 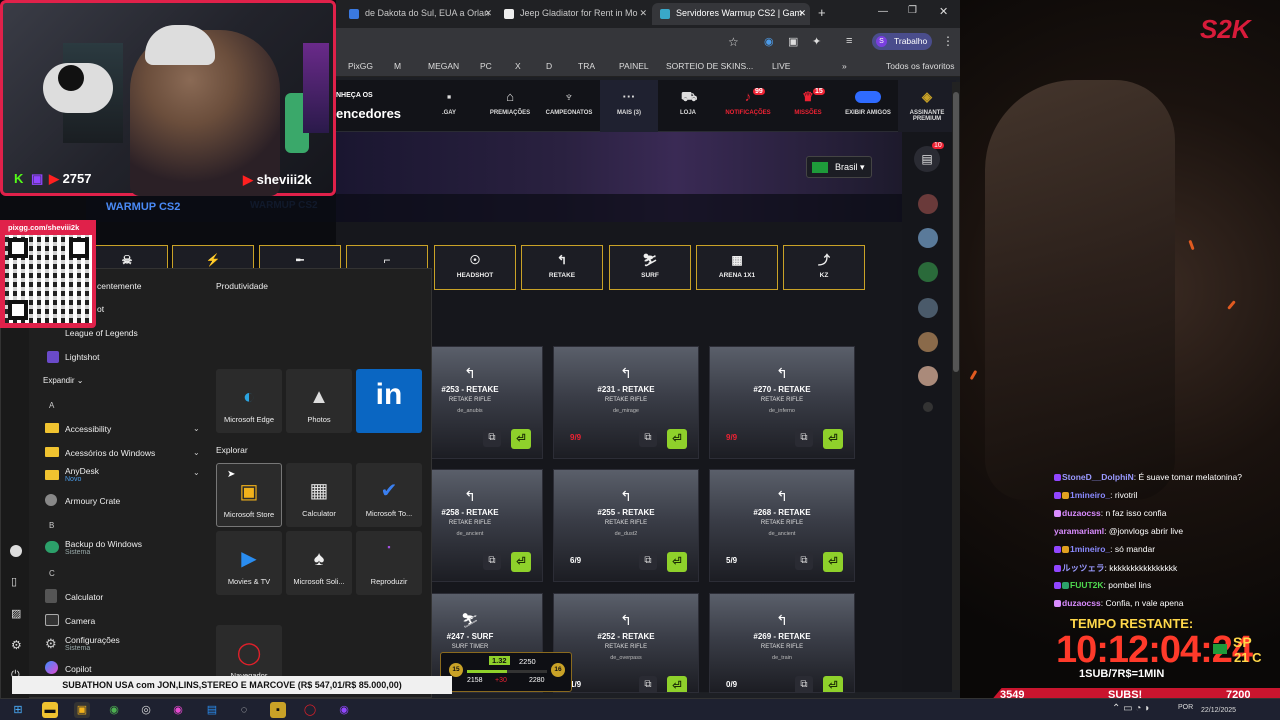 What do you see at coordinates (114, 710) in the screenshot?
I see `chrome-icon: ◉` at bounding box center [114, 710].